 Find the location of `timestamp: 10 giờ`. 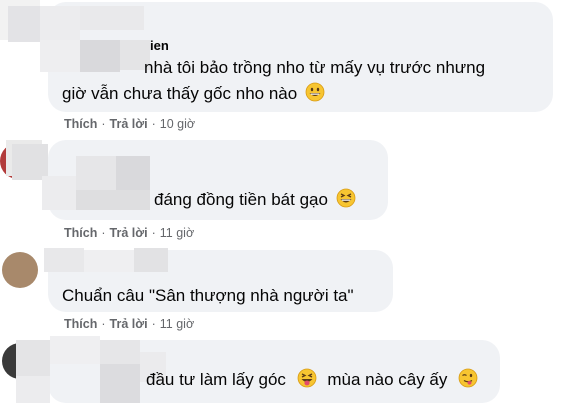

timestamp: 10 giờ is located at coordinates (177, 124).